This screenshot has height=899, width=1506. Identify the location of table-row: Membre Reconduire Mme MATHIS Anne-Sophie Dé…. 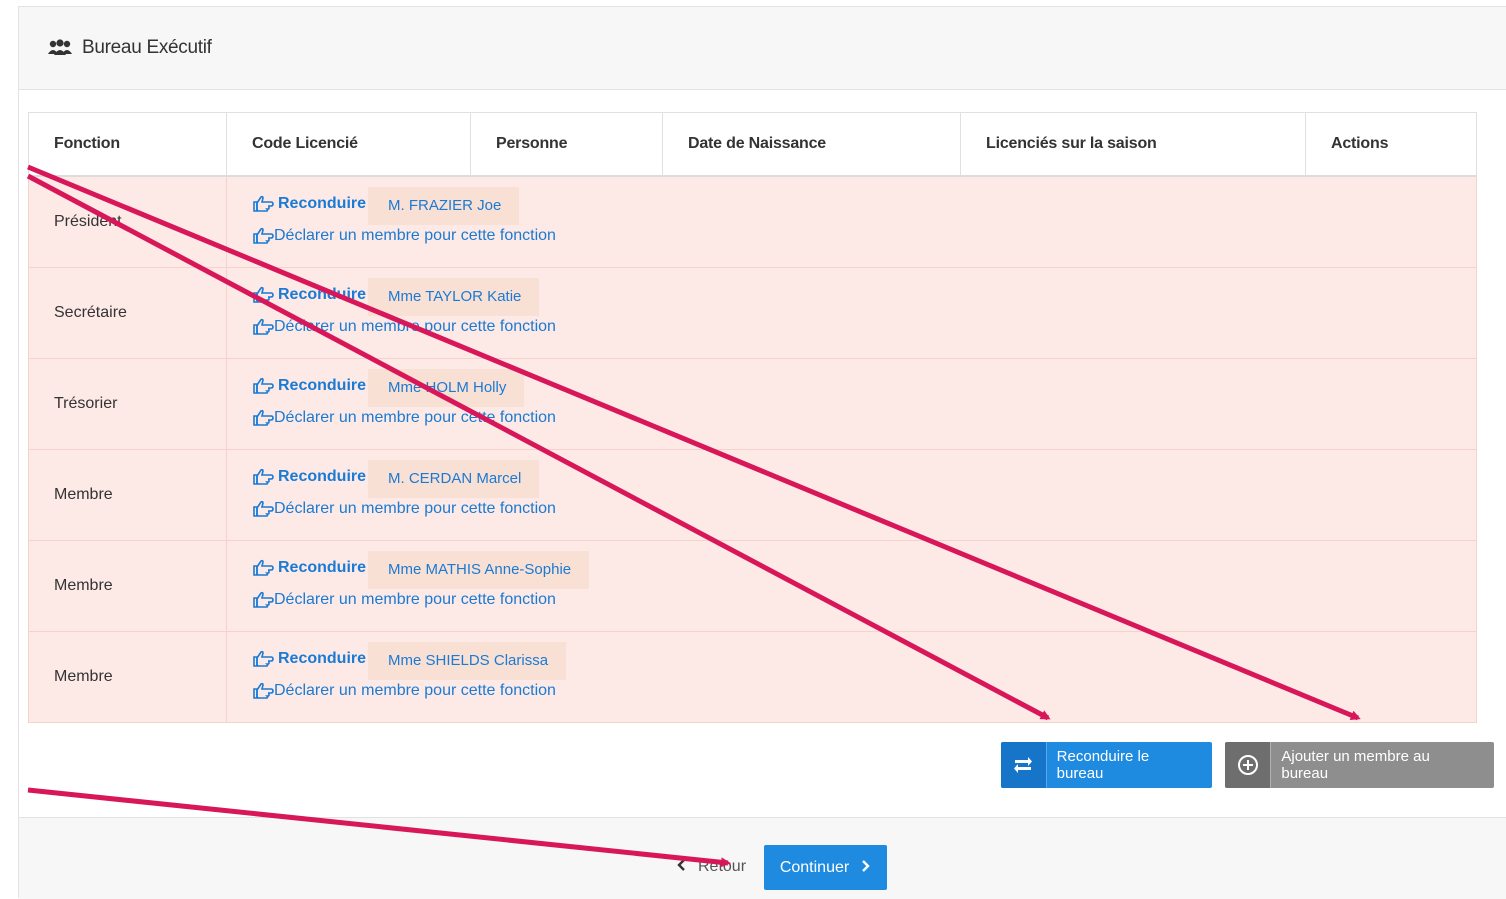
(752, 586).